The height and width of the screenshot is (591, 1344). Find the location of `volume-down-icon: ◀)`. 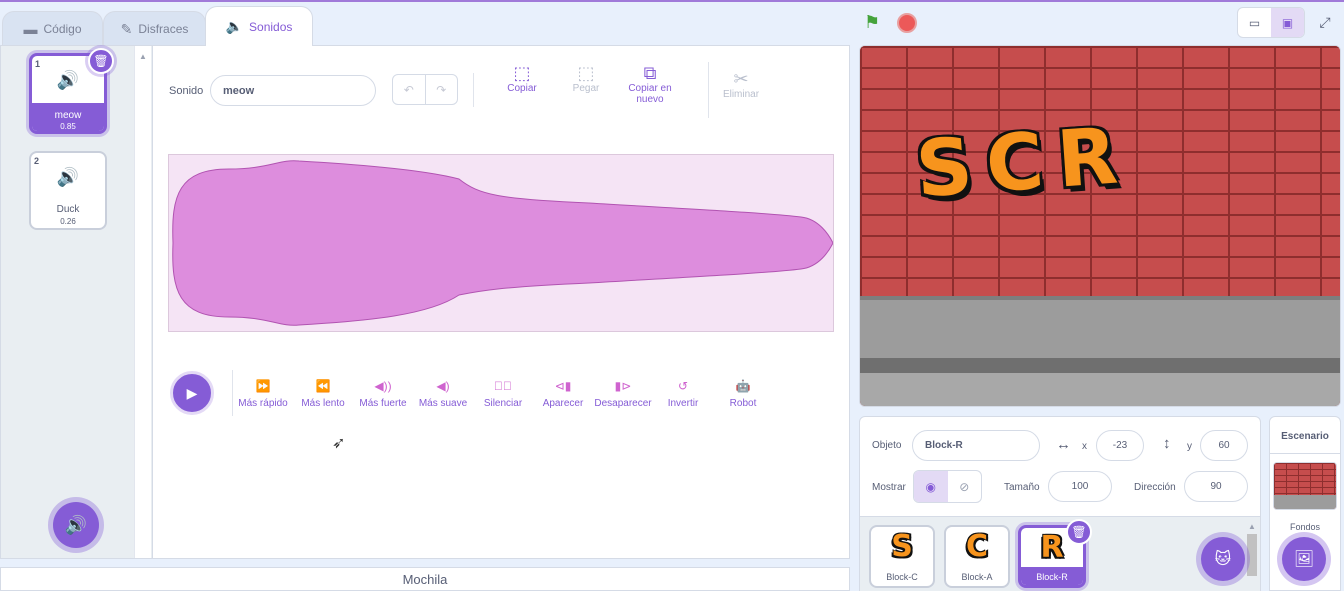

volume-down-icon: ◀) is located at coordinates (443, 386).